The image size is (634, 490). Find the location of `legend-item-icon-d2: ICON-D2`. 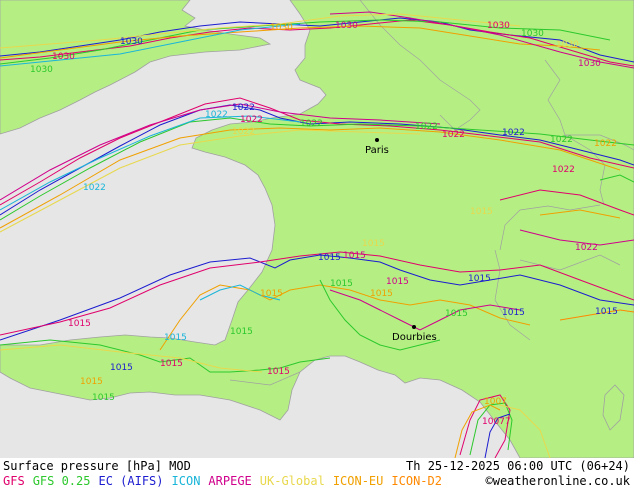

legend-item-icon-d2: ICON-D2 is located at coordinates (416, 481).